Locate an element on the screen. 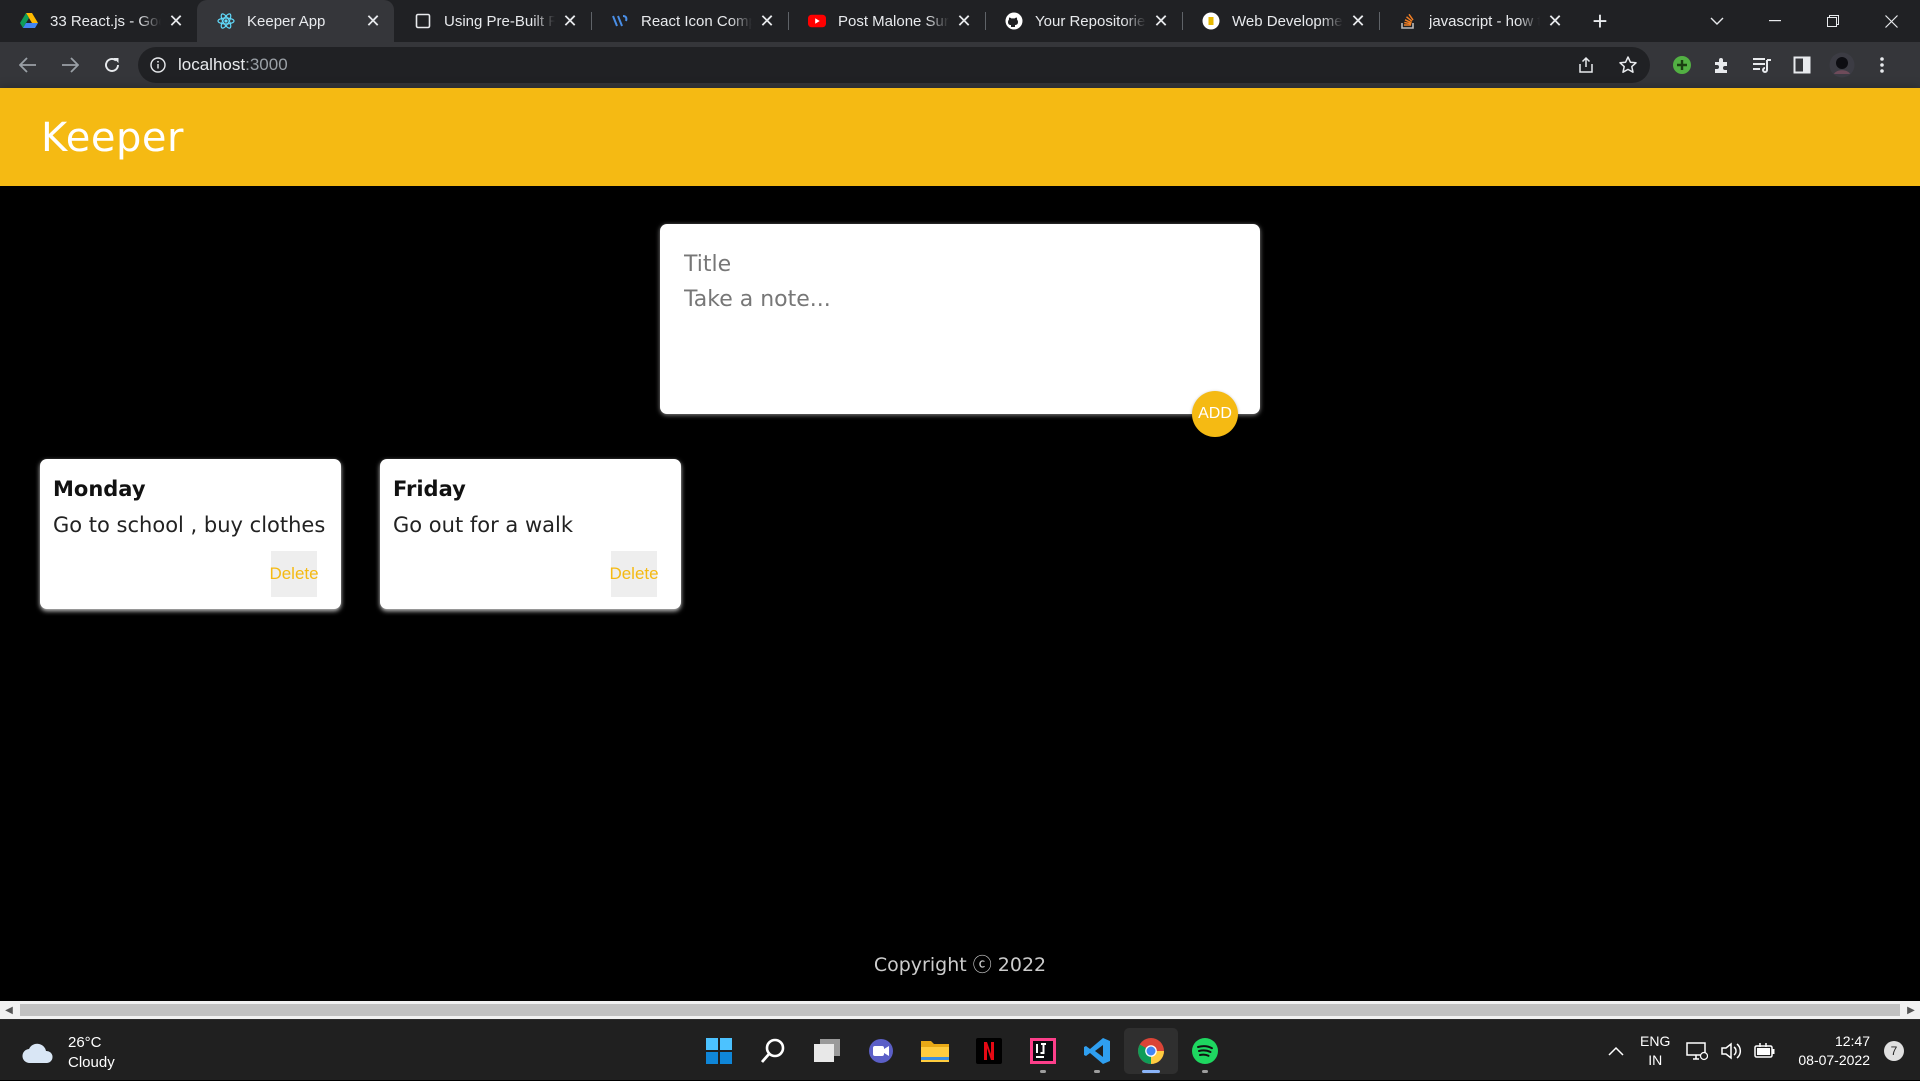  minimize-icon is located at coordinates (1775, 21).